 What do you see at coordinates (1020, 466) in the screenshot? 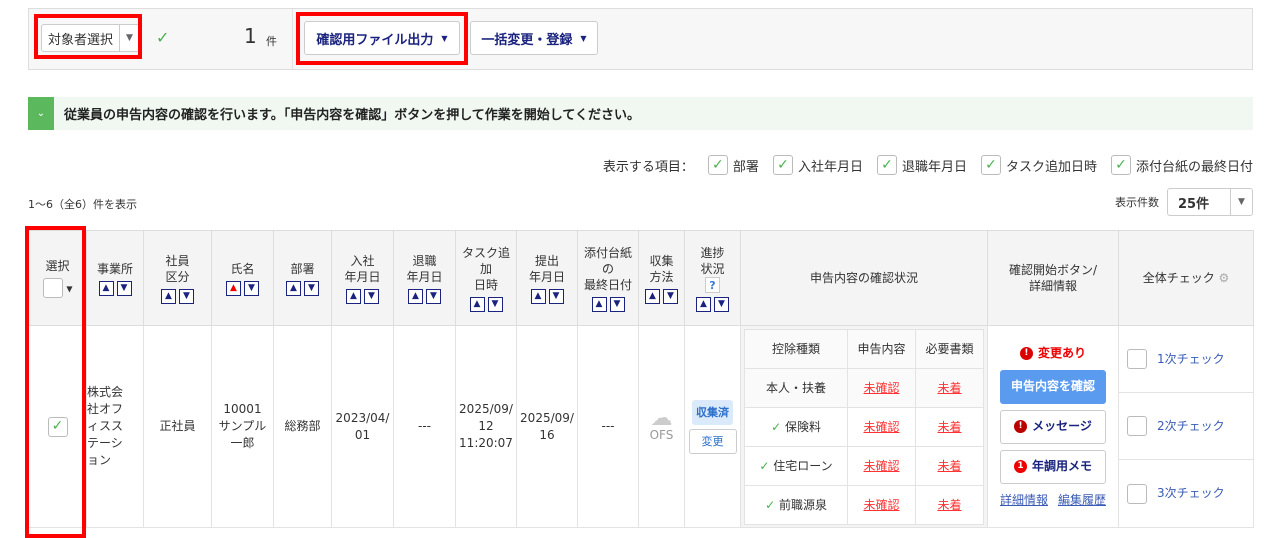
I see `memo-badge: 1` at bounding box center [1020, 466].